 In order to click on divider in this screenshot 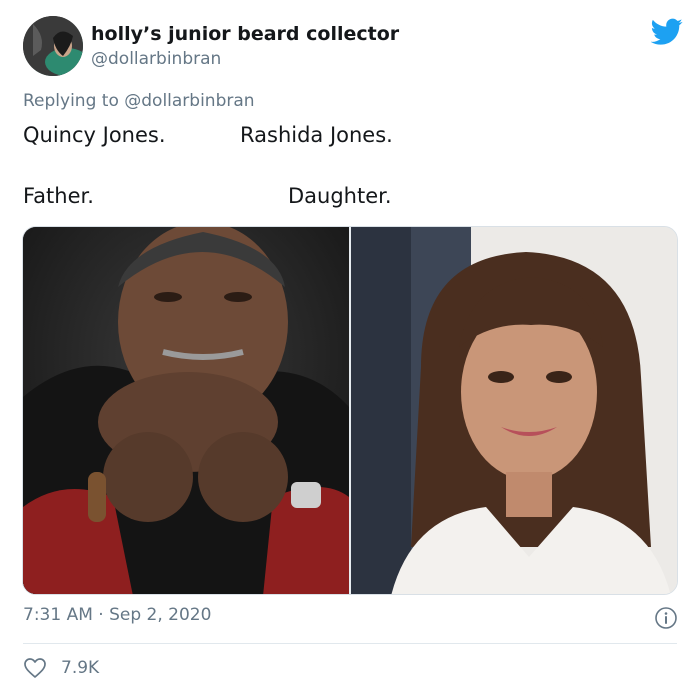, I will do `click(350, 643)`.